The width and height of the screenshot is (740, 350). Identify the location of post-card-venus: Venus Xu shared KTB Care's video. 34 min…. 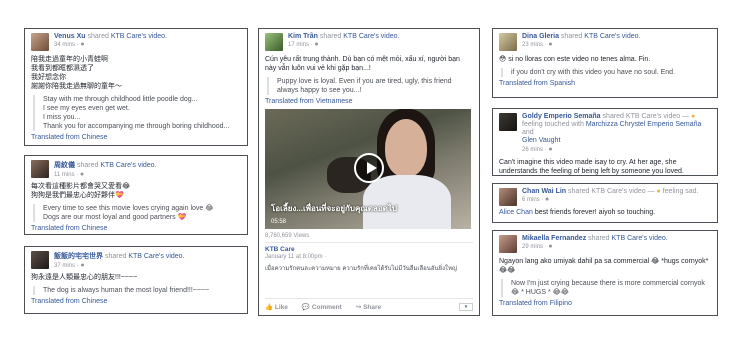
(136, 87).